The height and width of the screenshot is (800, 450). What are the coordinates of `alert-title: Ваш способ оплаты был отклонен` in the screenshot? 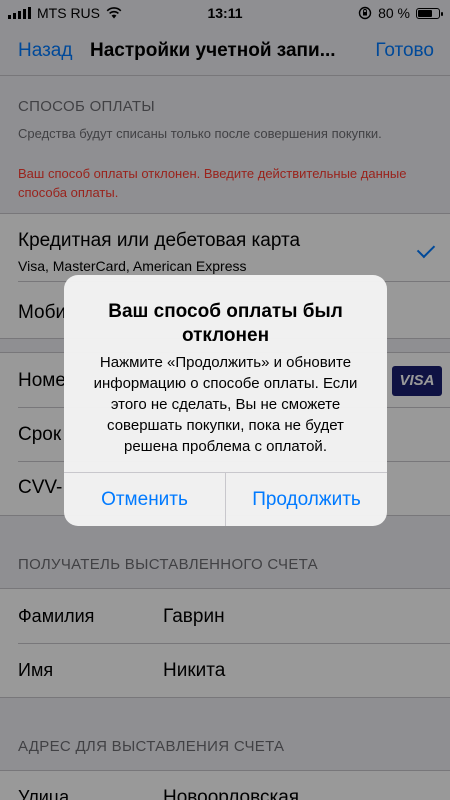 It's located at (225, 323).